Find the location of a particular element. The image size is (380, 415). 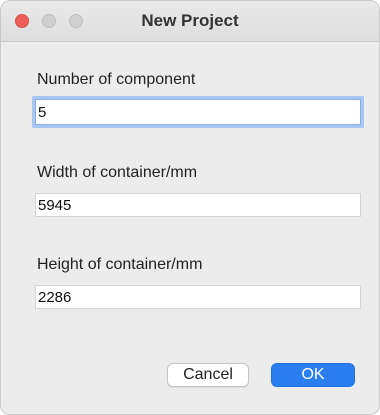

component-count-label: Number of component is located at coordinates (116, 79).